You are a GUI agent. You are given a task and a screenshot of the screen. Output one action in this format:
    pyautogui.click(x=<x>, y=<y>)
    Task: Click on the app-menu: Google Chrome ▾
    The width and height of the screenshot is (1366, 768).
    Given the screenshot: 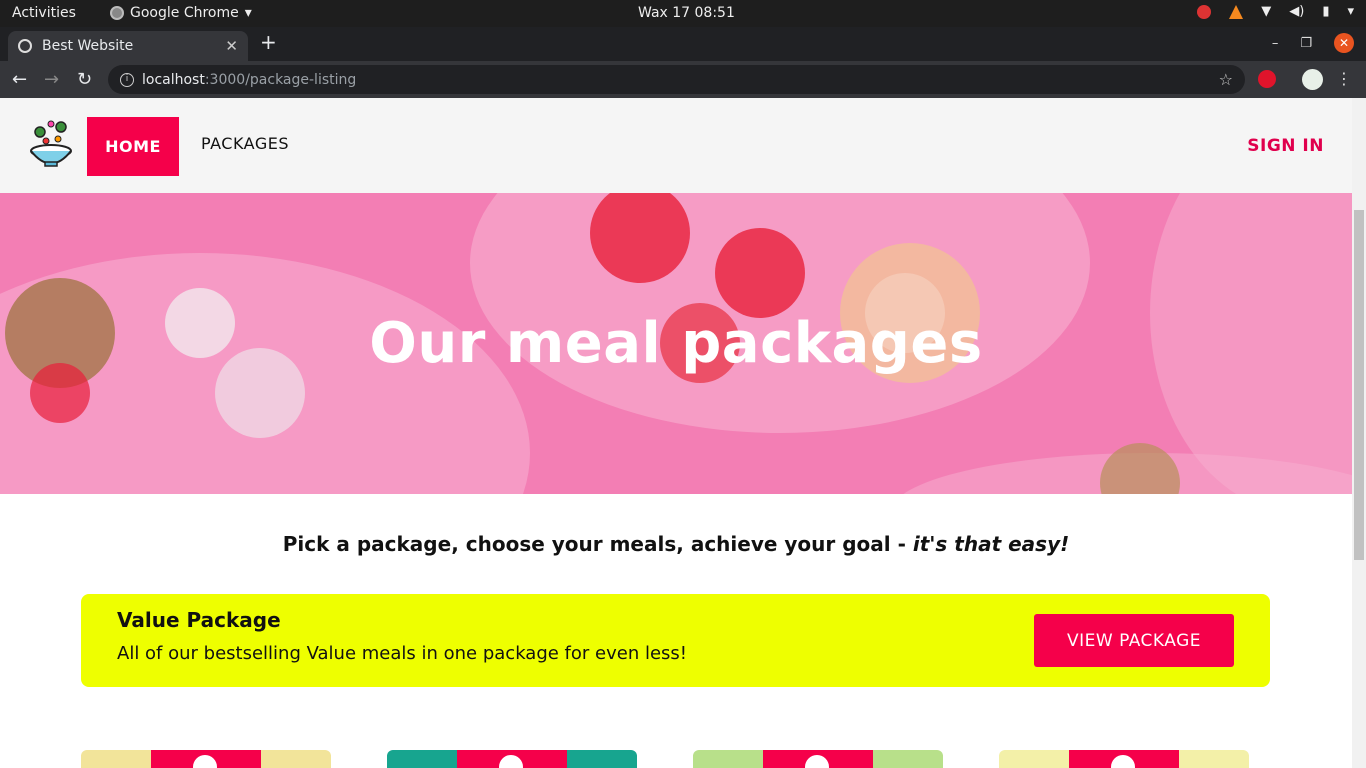 What is the action you would take?
    pyautogui.click(x=181, y=13)
    